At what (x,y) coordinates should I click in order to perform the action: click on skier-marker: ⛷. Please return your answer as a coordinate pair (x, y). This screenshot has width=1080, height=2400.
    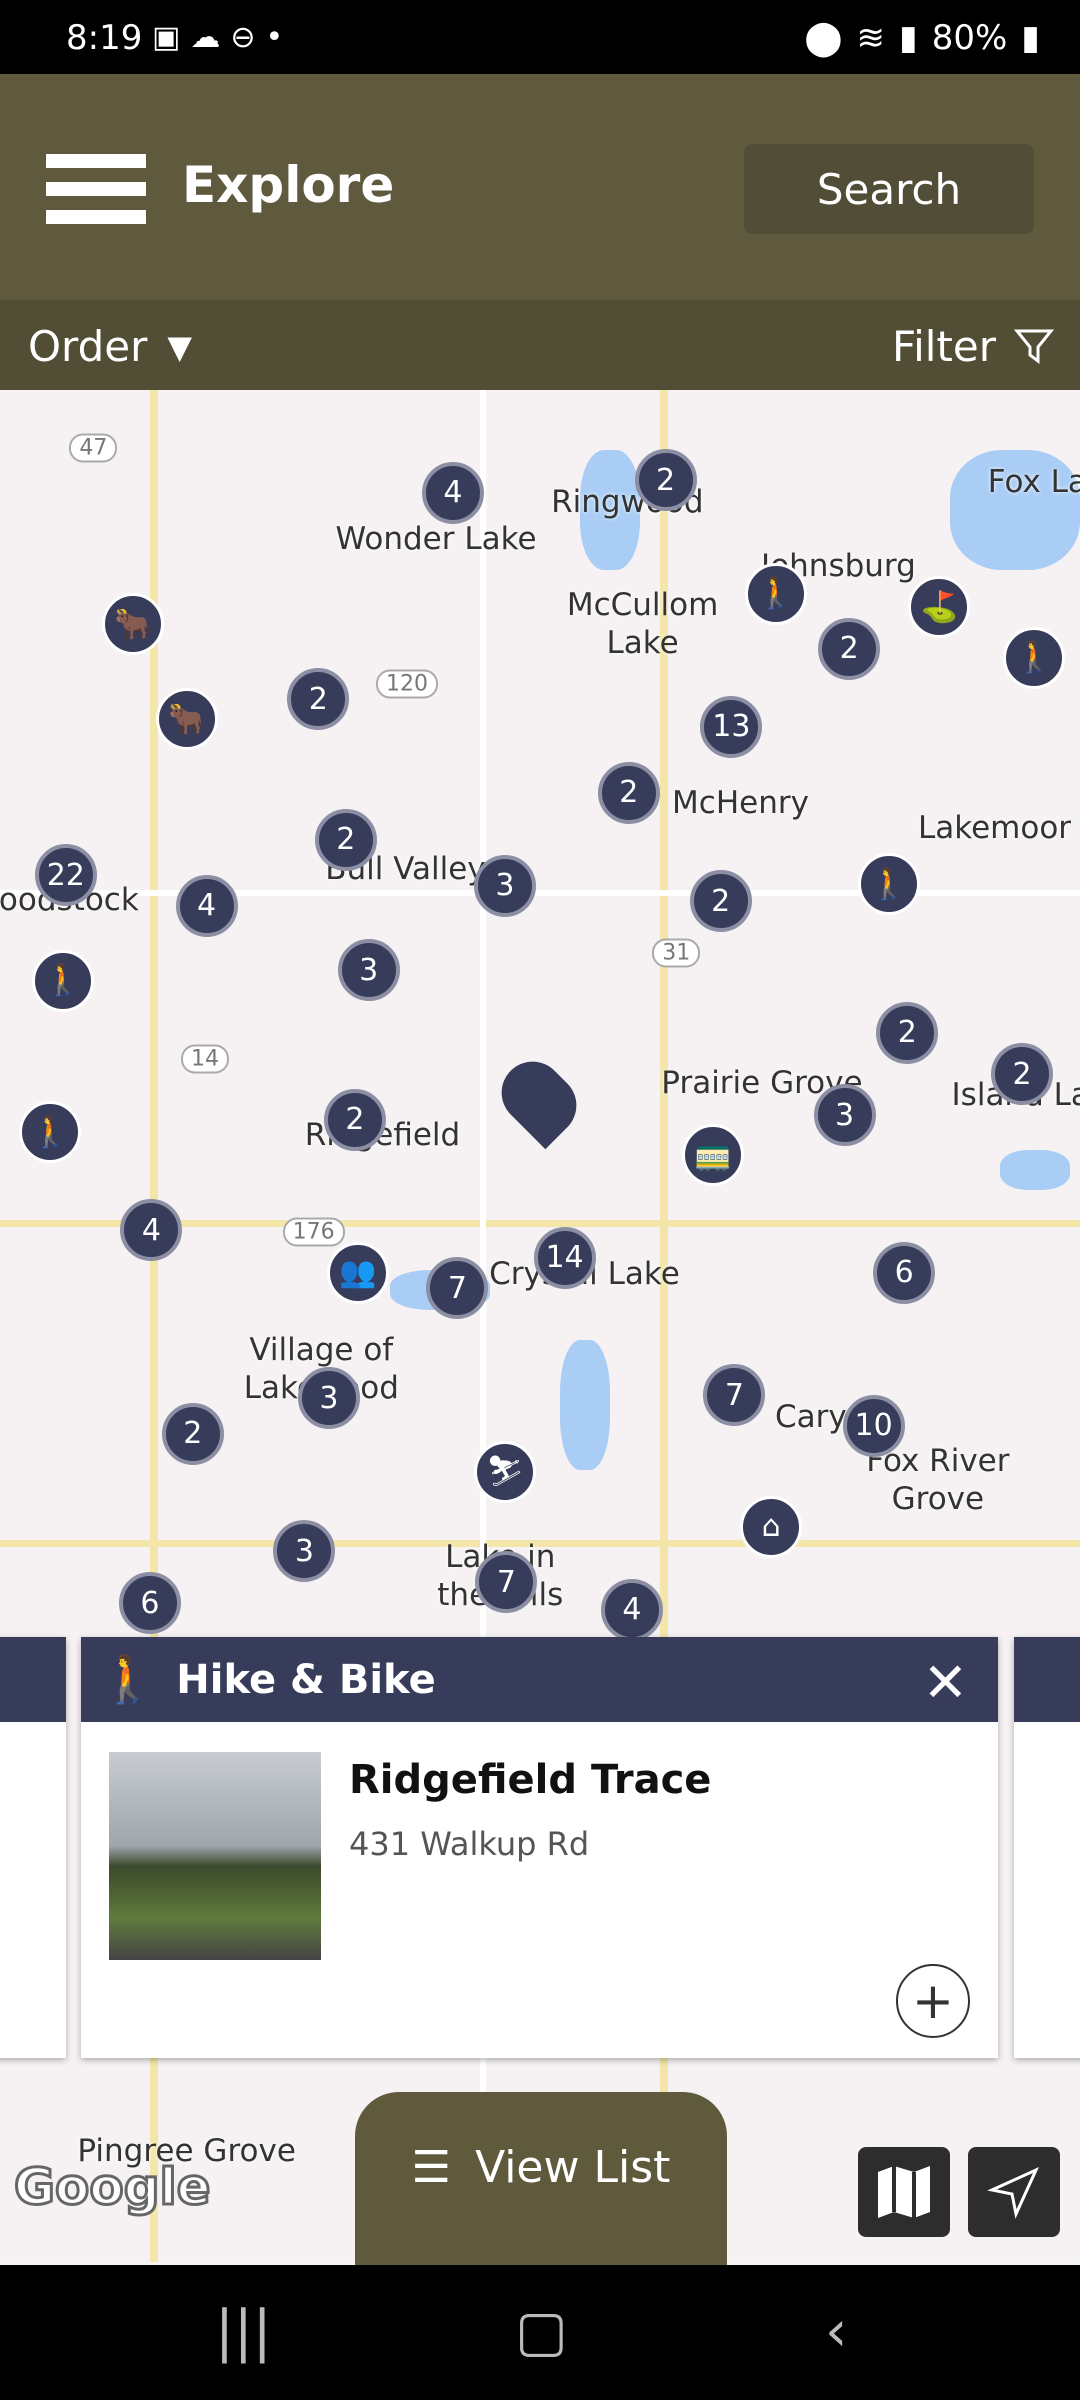
    Looking at the image, I should click on (504, 1471).